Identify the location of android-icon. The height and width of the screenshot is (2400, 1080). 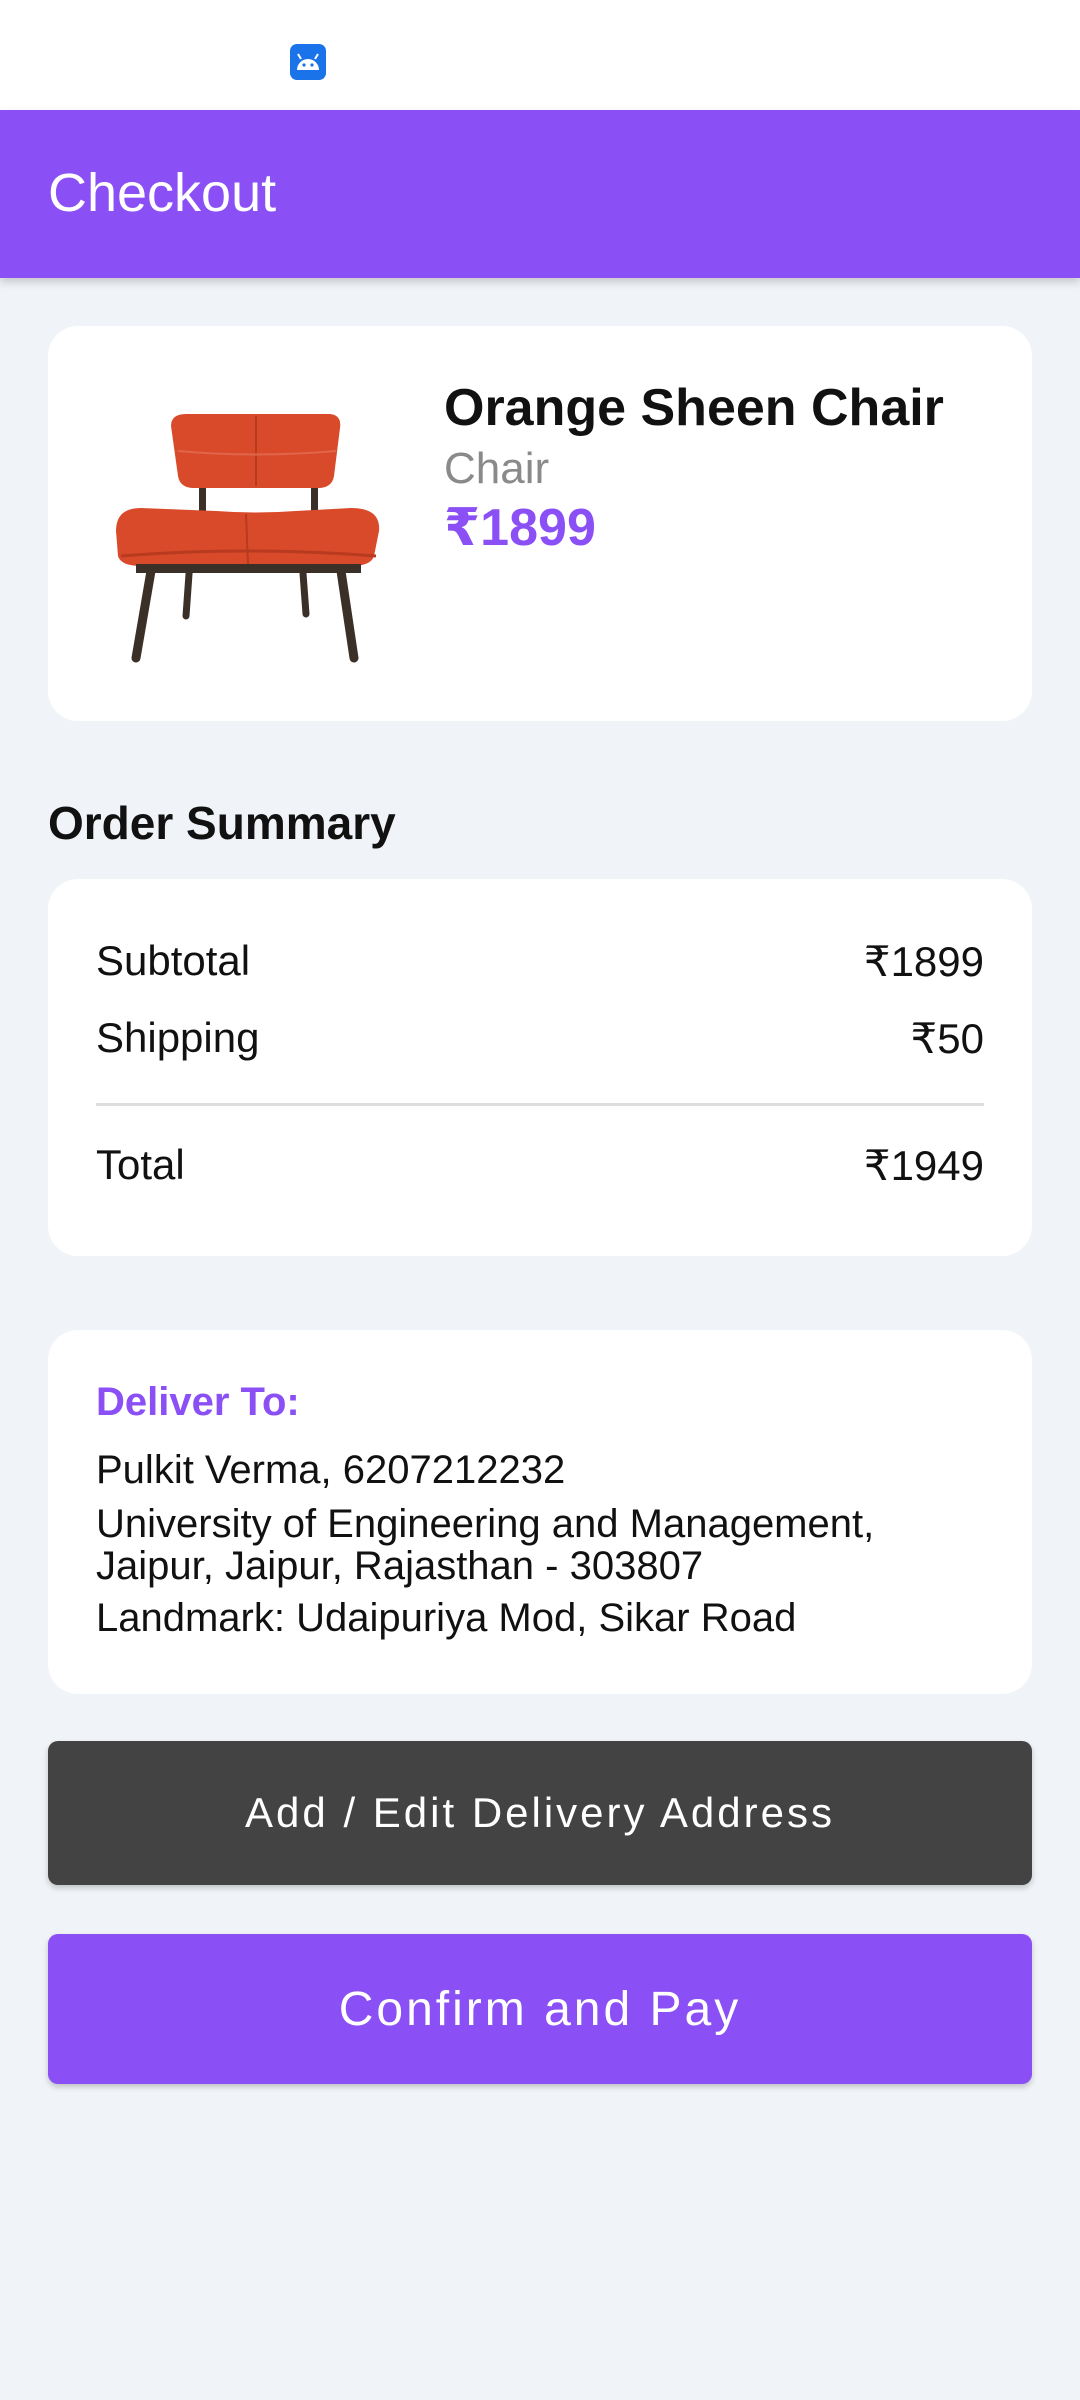
(308, 62).